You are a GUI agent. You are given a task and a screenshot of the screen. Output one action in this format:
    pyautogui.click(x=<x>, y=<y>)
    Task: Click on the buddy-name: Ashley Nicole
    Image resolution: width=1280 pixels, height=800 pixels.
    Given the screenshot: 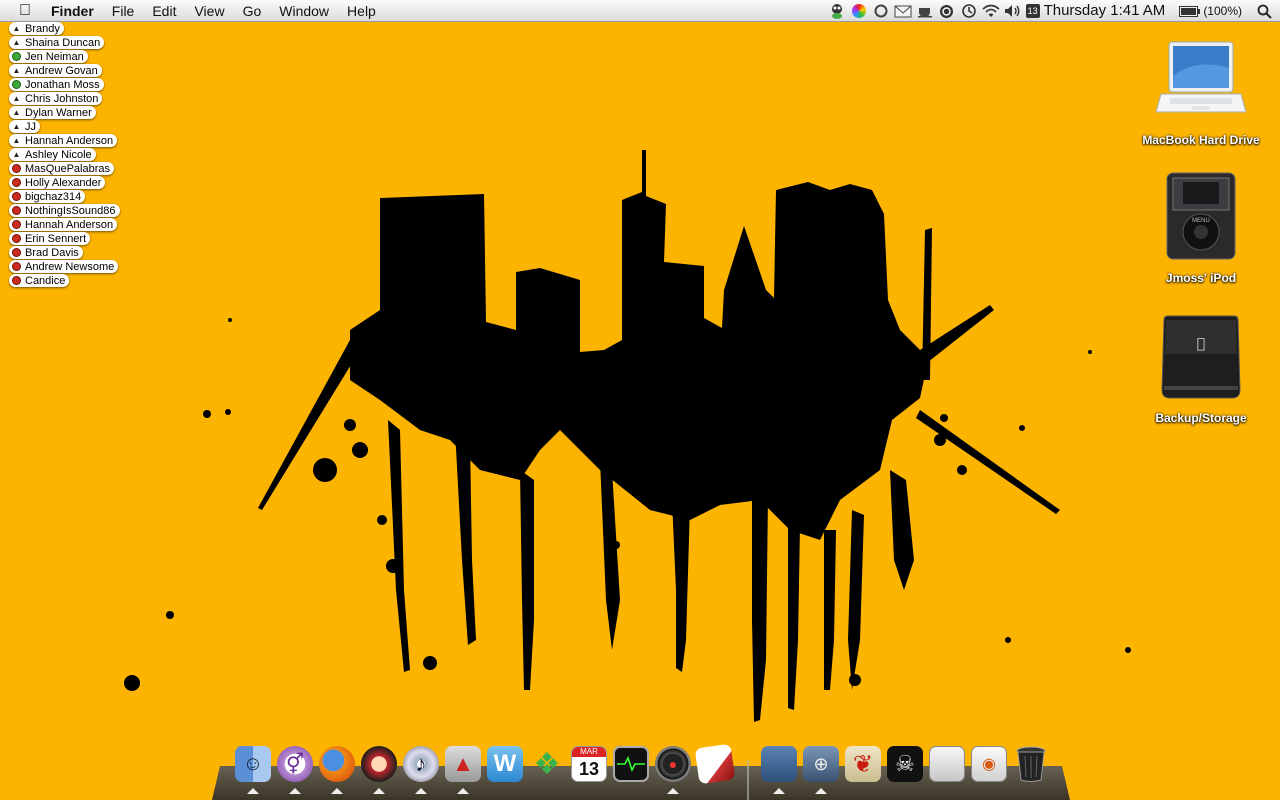 What is the action you would take?
    pyautogui.click(x=58, y=154)
    